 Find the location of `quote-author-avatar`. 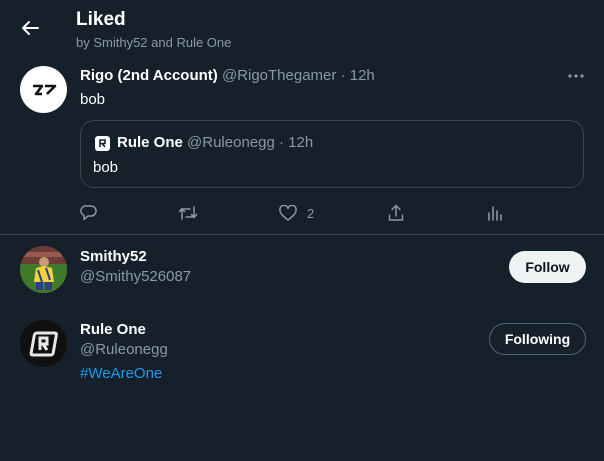

quote-author-avatar is located at coordinates (102, 143).